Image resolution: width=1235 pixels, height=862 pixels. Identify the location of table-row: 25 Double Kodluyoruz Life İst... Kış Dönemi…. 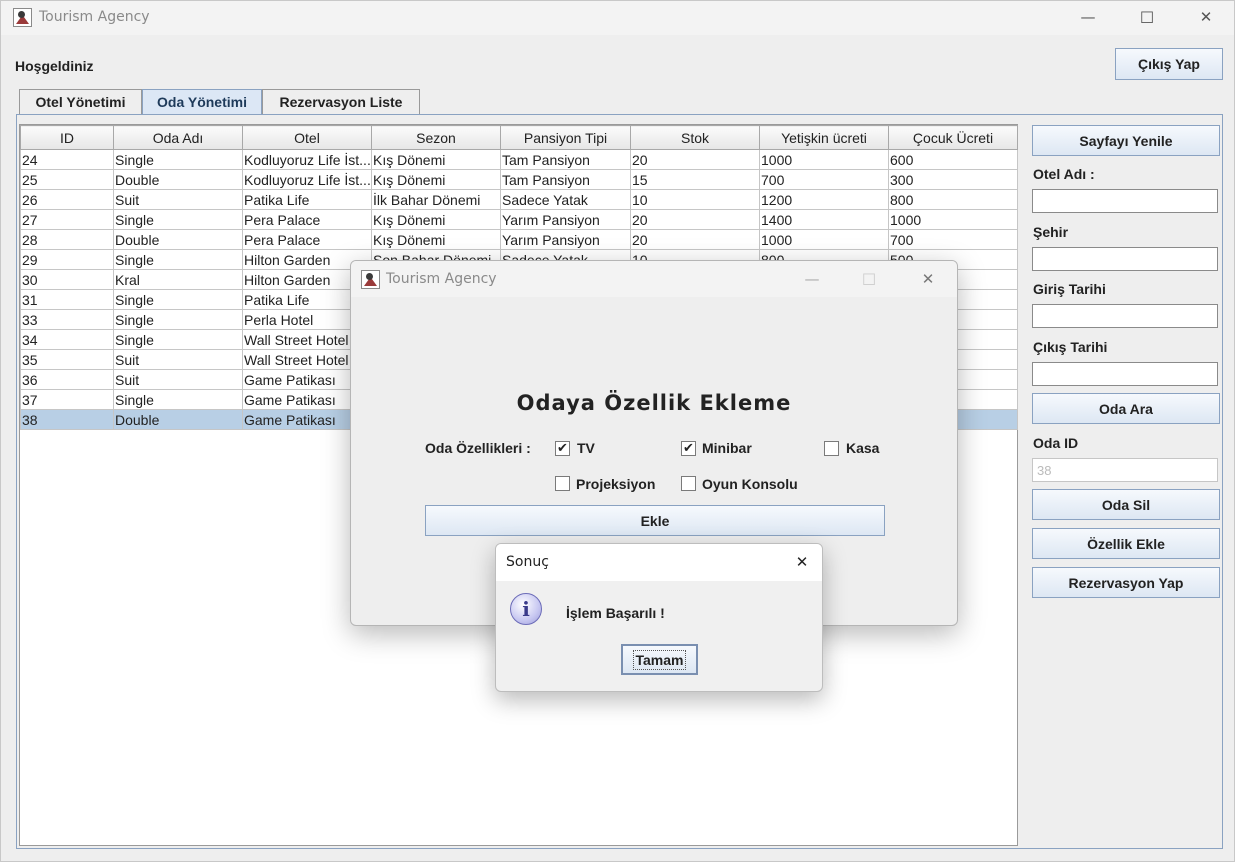
(519, 179).